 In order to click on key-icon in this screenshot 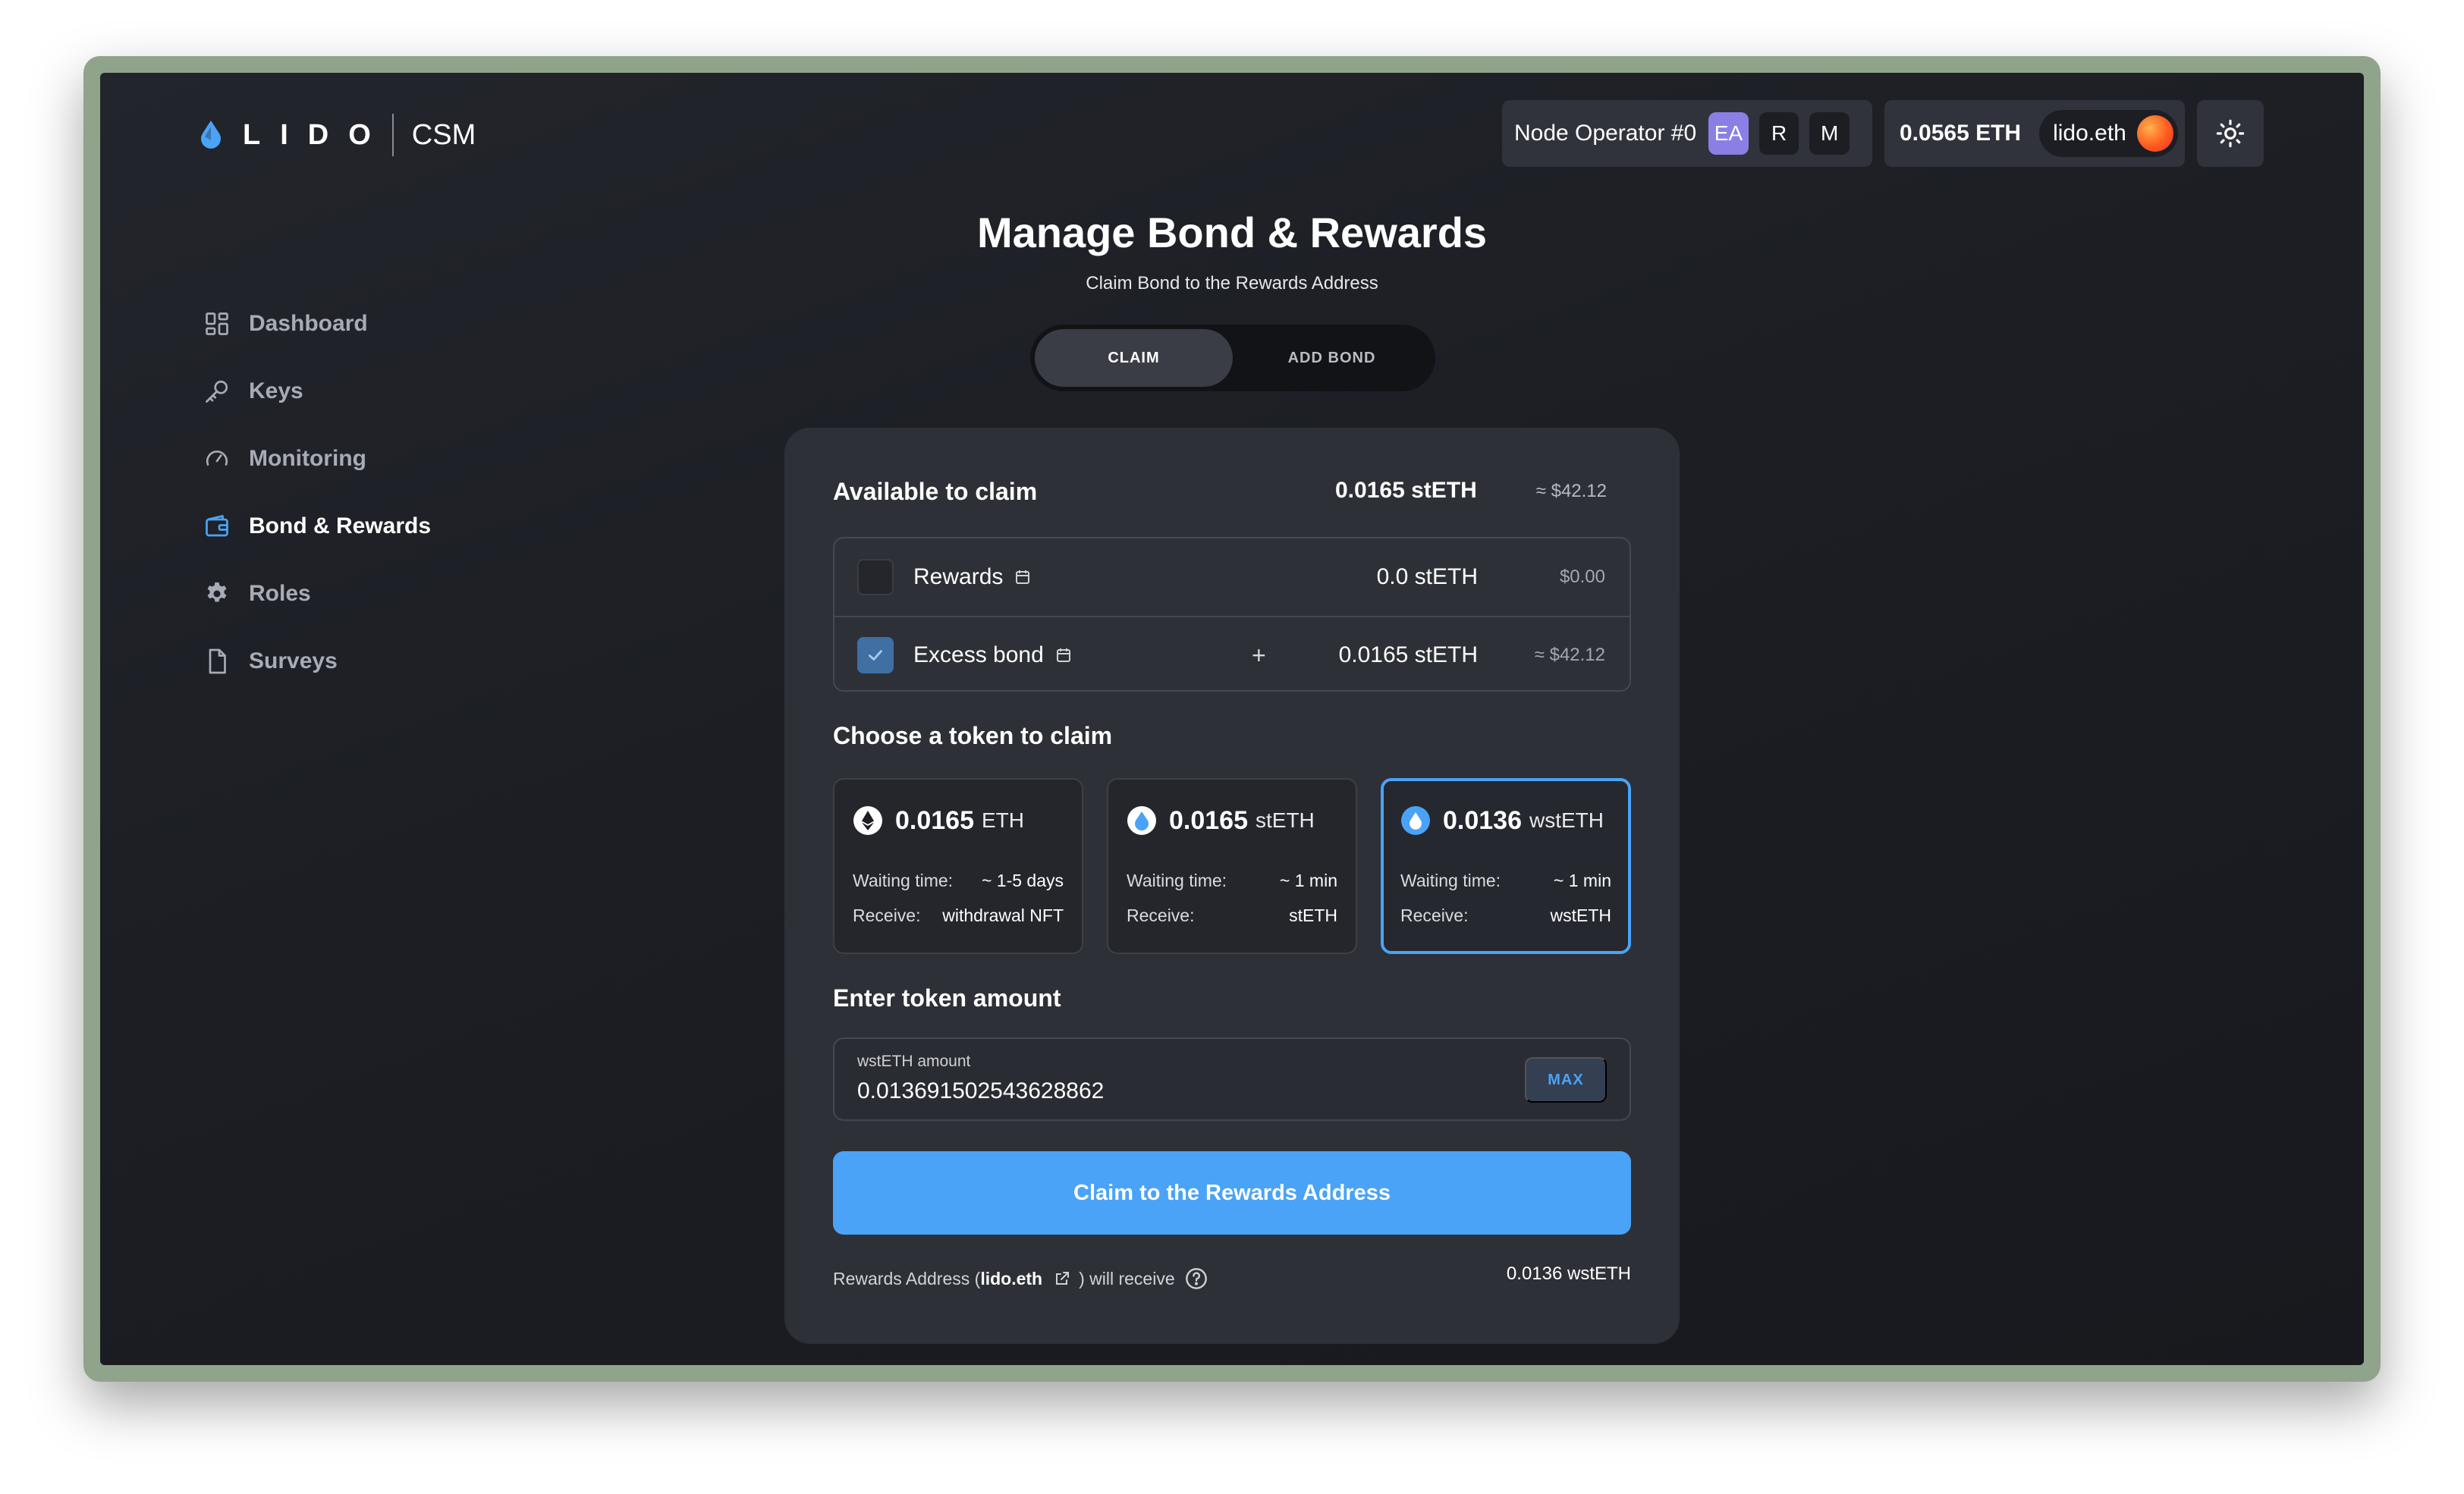, I will do `click(217, 391)`.